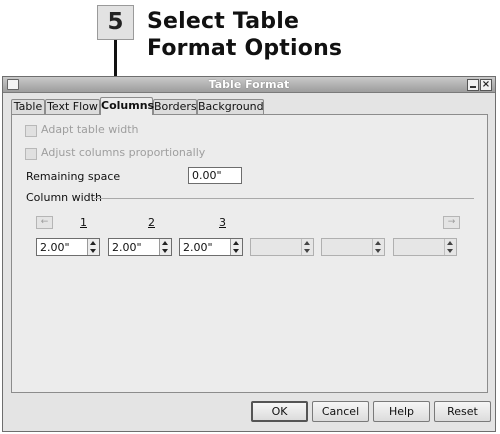  What do you see at coordinates (282, 247) in the screenshot?
I see `column-4-width-spinner` at bounding box center [282, 247].